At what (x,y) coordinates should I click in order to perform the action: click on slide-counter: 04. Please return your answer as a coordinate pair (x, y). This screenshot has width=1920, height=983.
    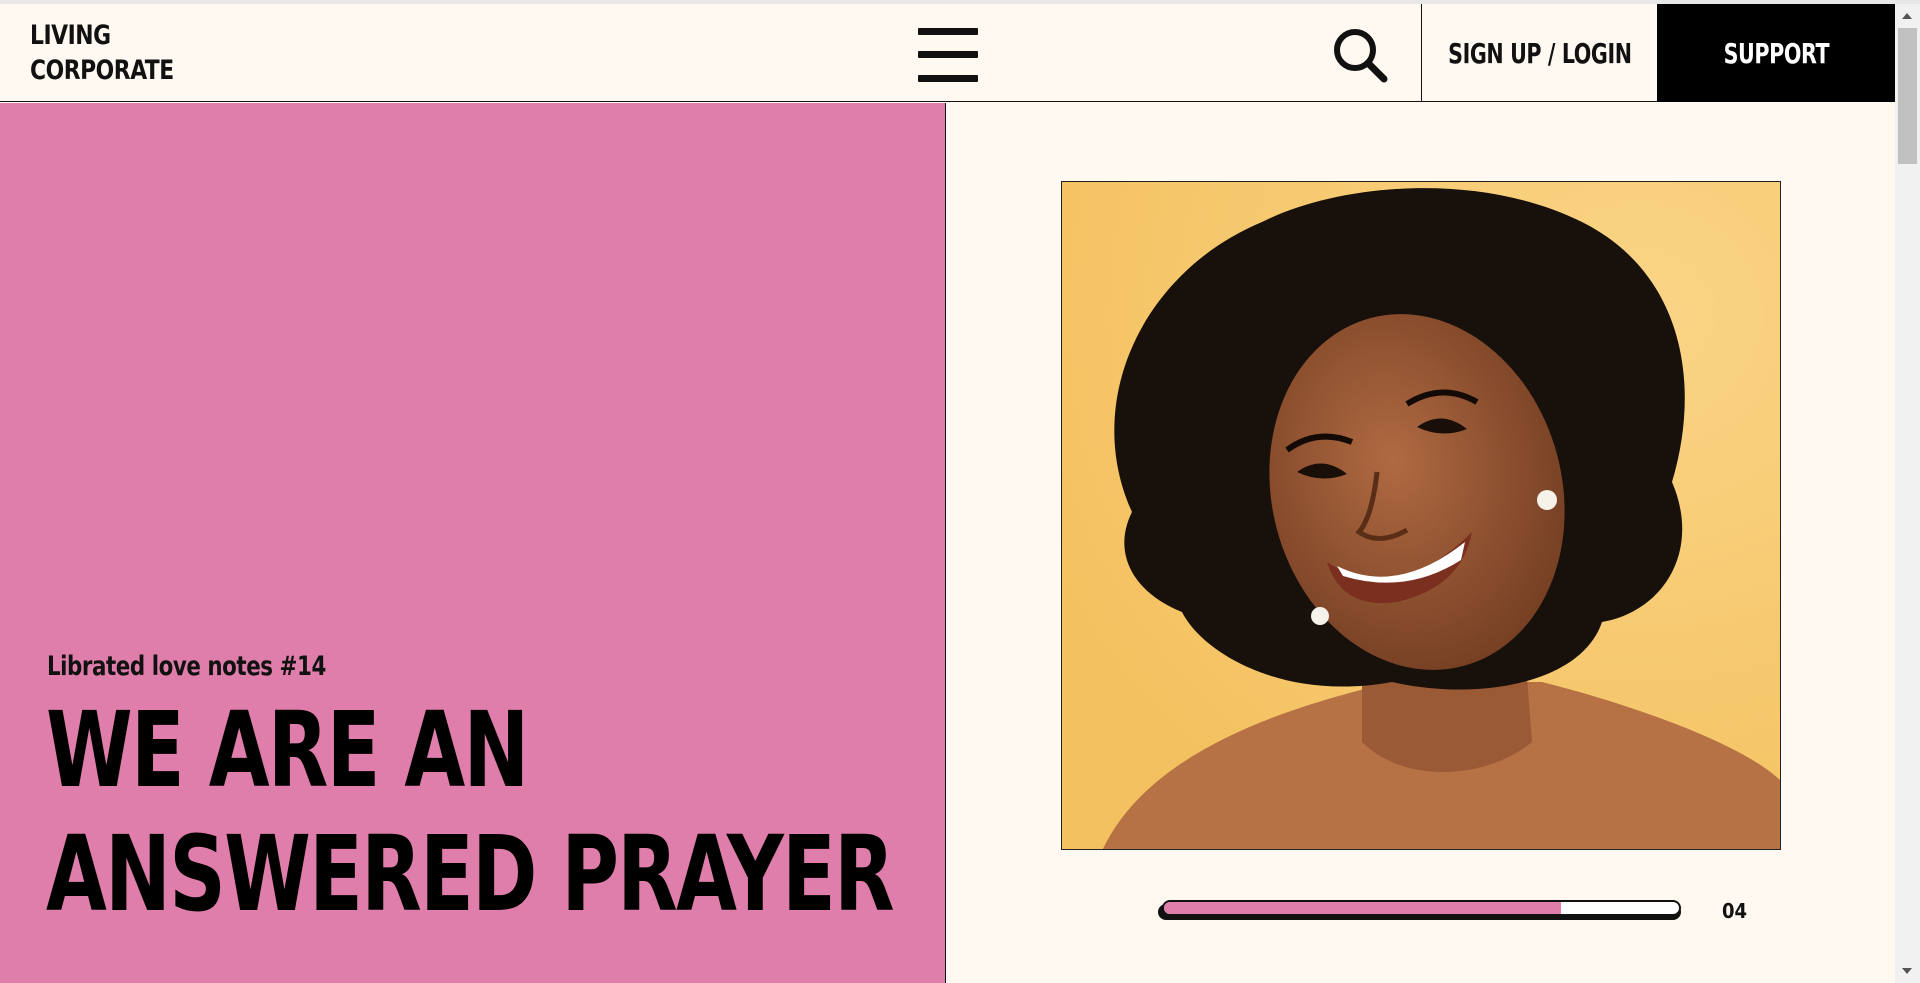
    Looking at the image, I should click on (1735, 911).